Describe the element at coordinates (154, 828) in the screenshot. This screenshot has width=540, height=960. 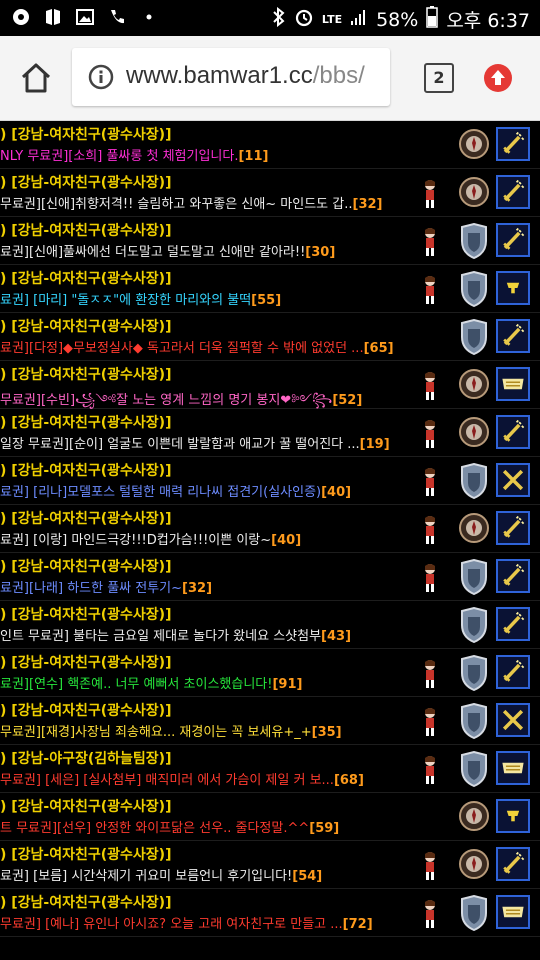
I see `post-title: 트 무료권][선우] 안정한 와이프닮은 선우.. 줄다정말.^^` at that location.